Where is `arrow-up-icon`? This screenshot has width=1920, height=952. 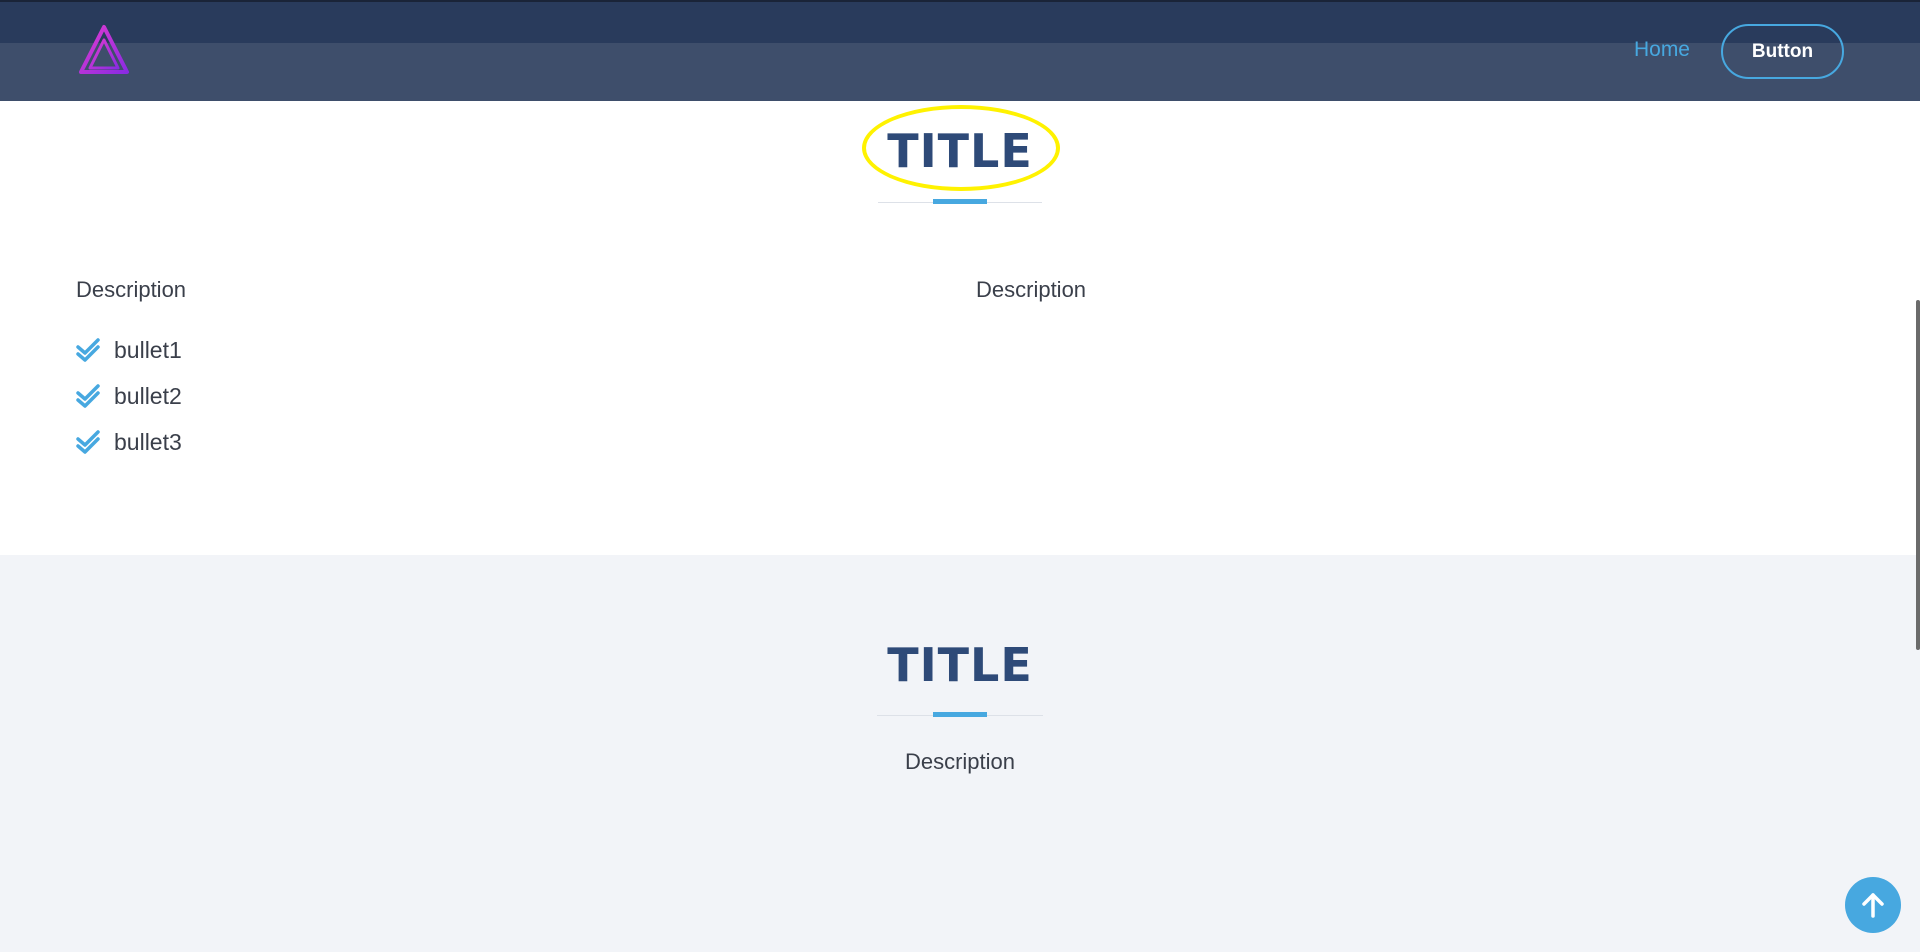 arrow-up-icon is located at coordinates (1873, 905).